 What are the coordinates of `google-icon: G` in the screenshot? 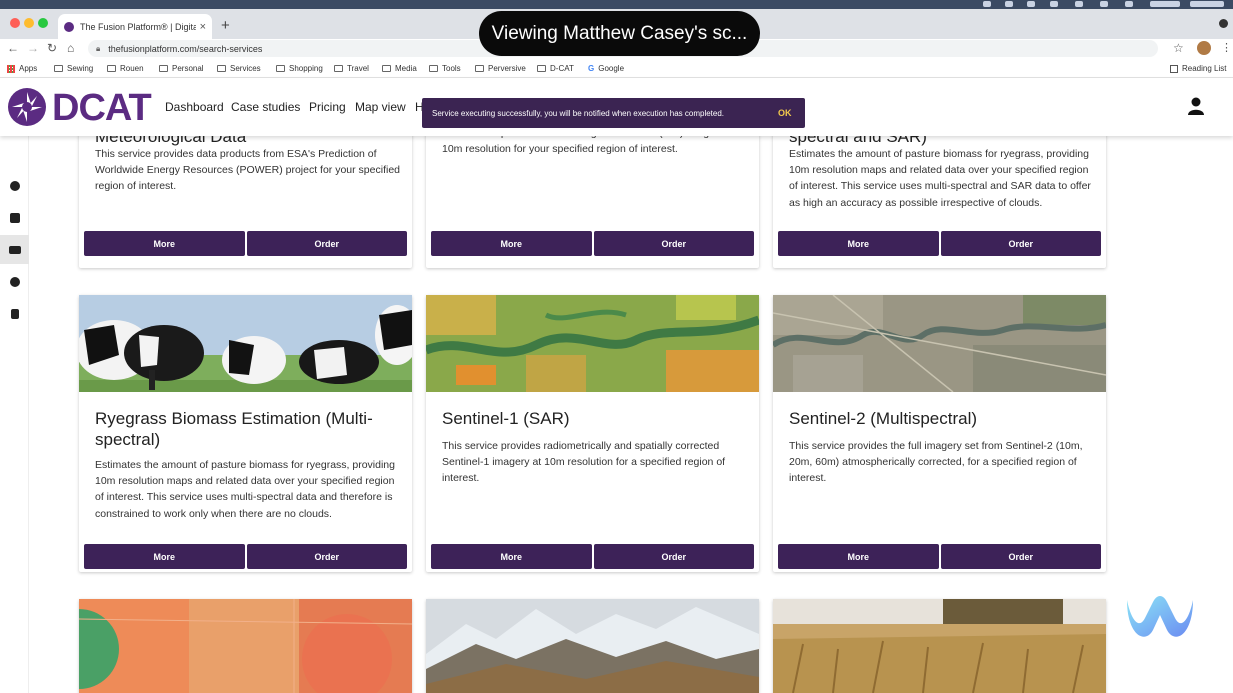 It's located at (591, 68).